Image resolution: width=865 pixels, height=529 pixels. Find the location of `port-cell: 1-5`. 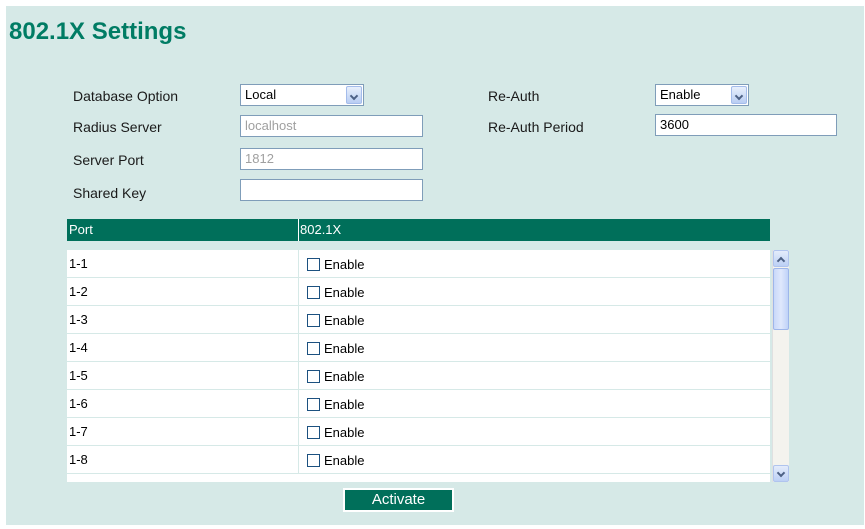

port-cell: 1-5 is located at coordinates (78, 375).